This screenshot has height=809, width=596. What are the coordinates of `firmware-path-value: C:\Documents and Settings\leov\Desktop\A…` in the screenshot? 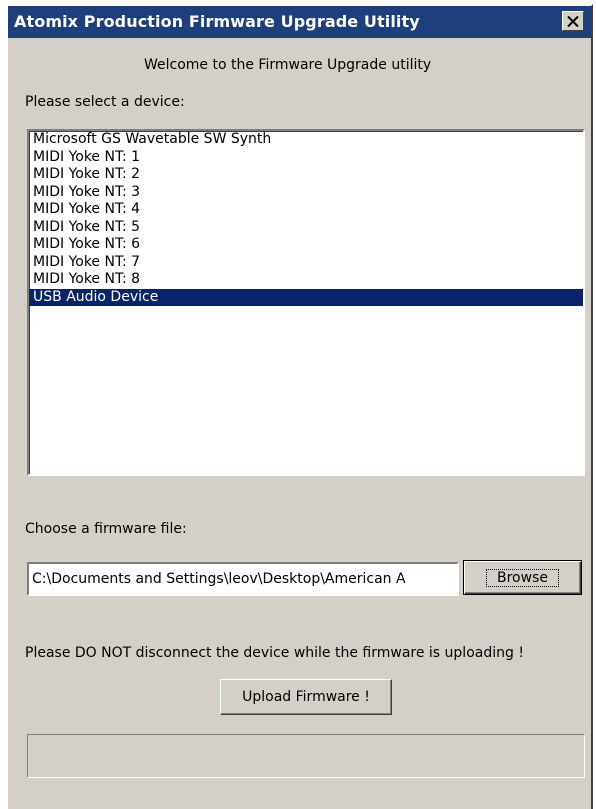 It's located at (219, 579).